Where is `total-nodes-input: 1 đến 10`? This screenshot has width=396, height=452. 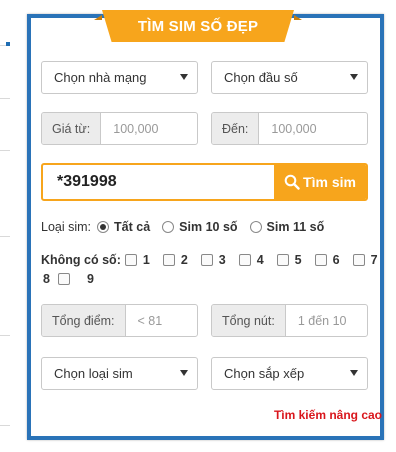
total-nodes-input: 1 đến 10 is located at coordinates (322, 320).